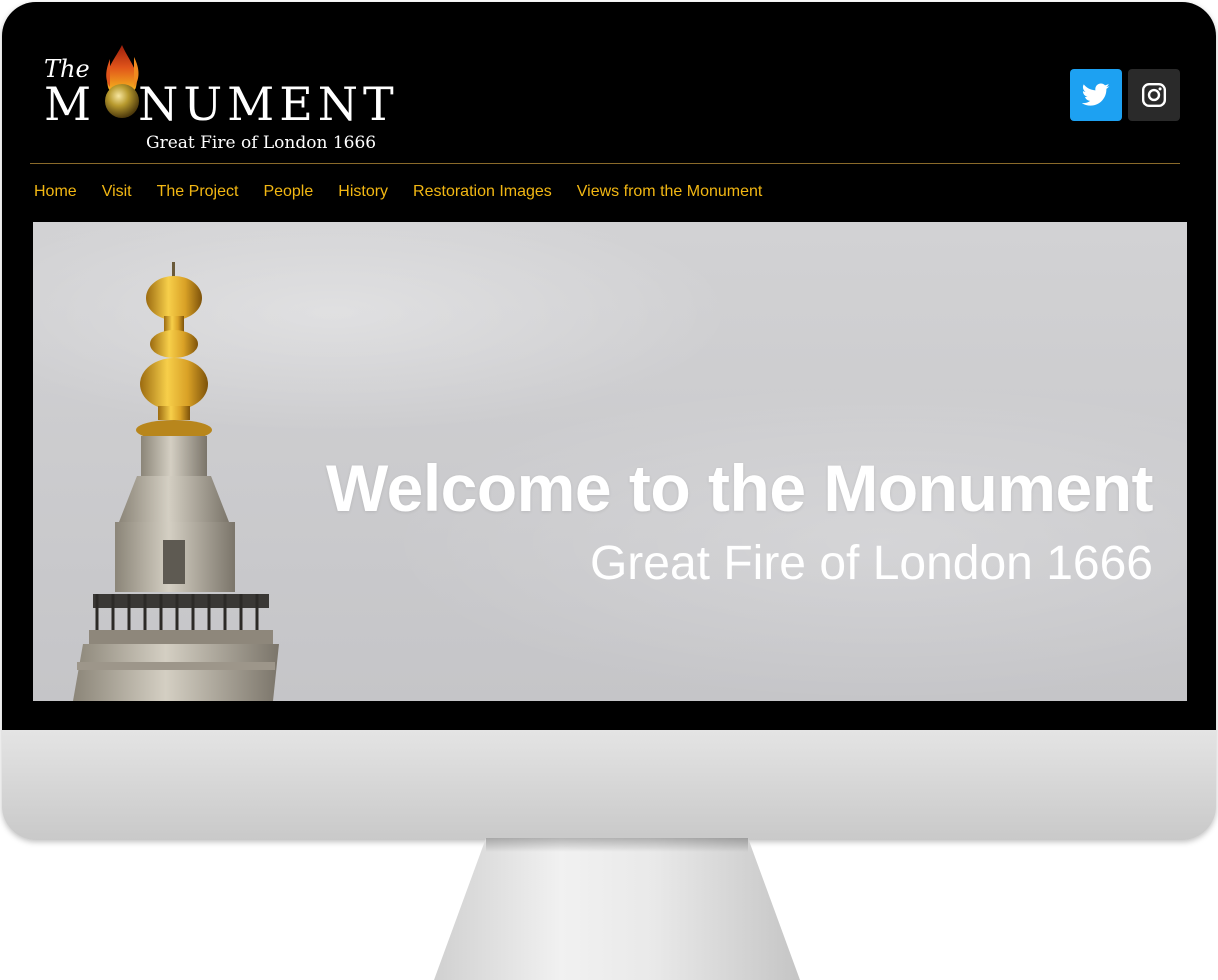 This screenshot has width=1218, height=980. I want to click on site-header: The M NUMENT Great Fire of London 1666, so click(605, 97).